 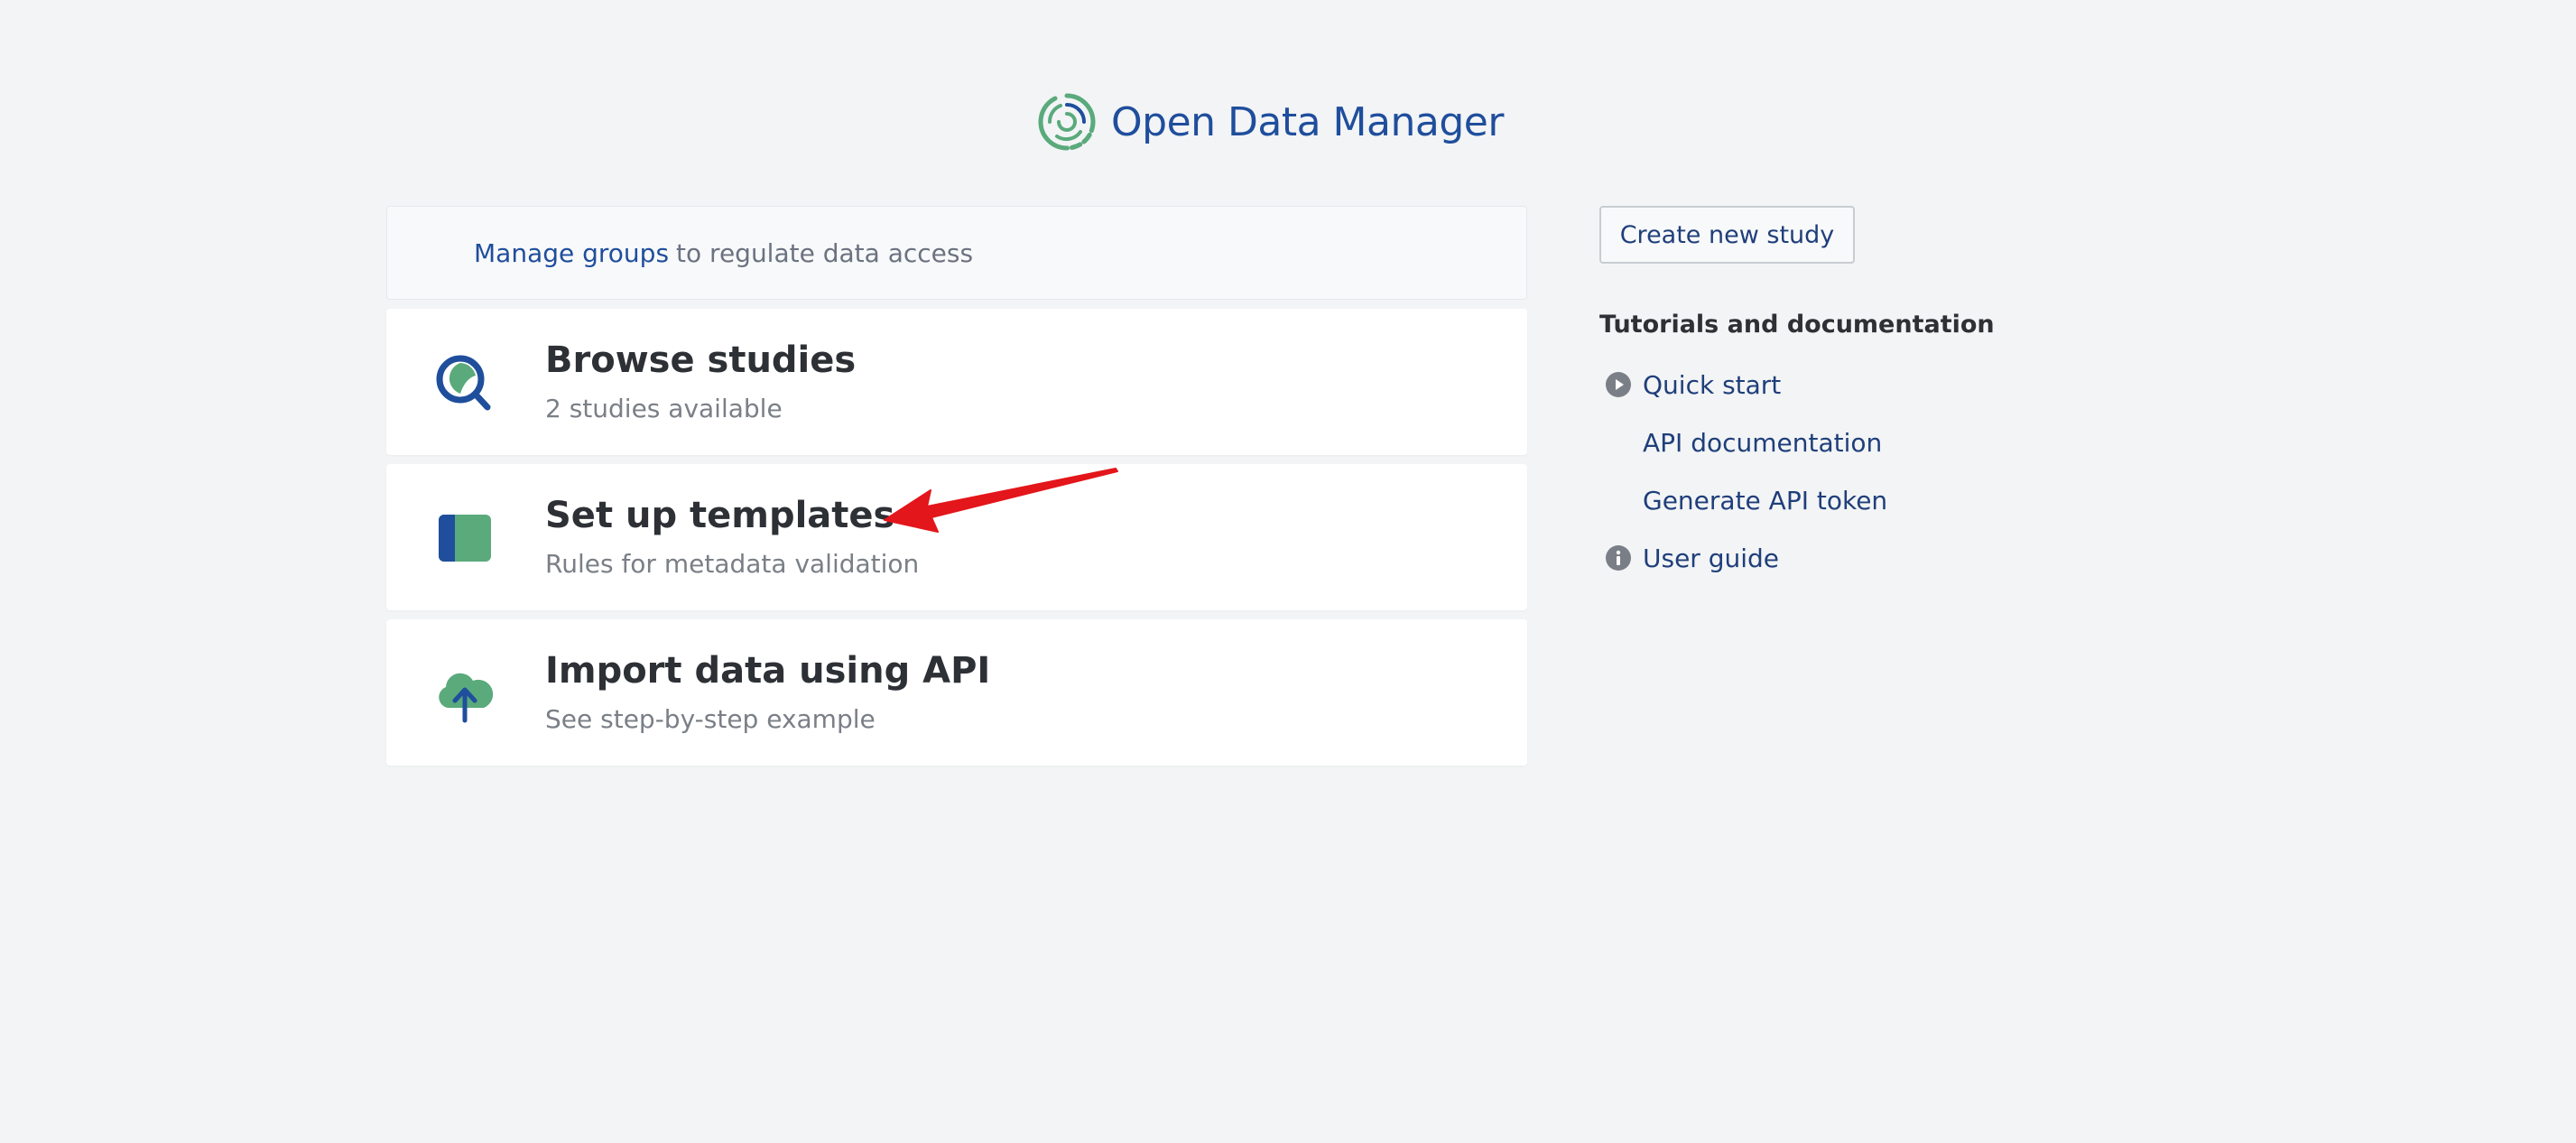 I want to click on app-logo: Open Data Manager, so click(x=1269, y=121).